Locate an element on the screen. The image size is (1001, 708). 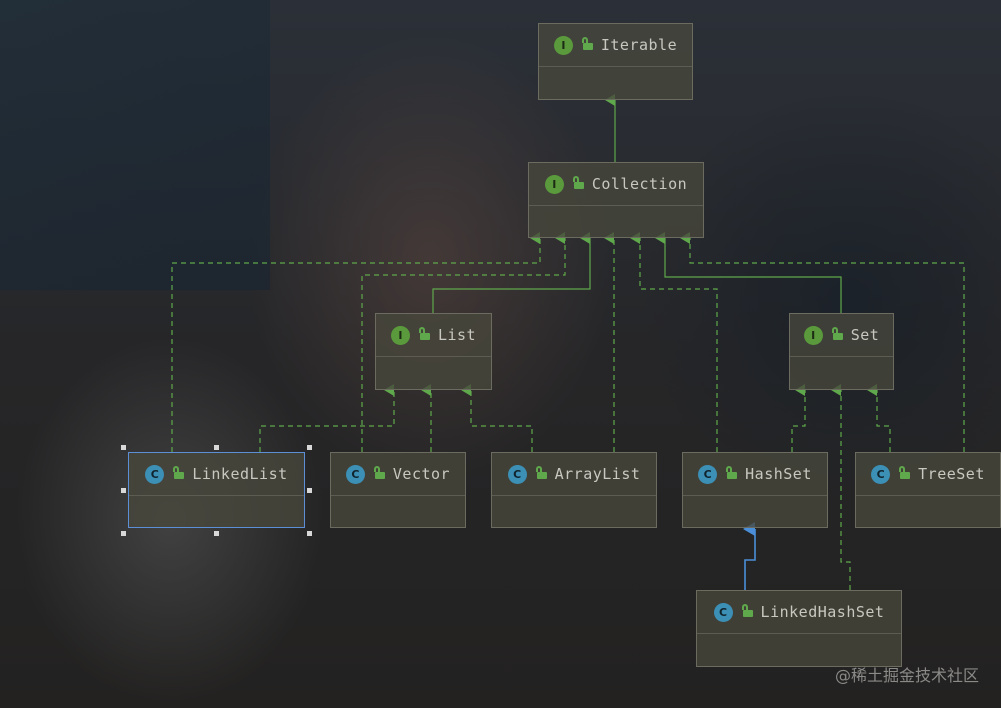
node-vector: C Vector is located at coordinates (398, 490).